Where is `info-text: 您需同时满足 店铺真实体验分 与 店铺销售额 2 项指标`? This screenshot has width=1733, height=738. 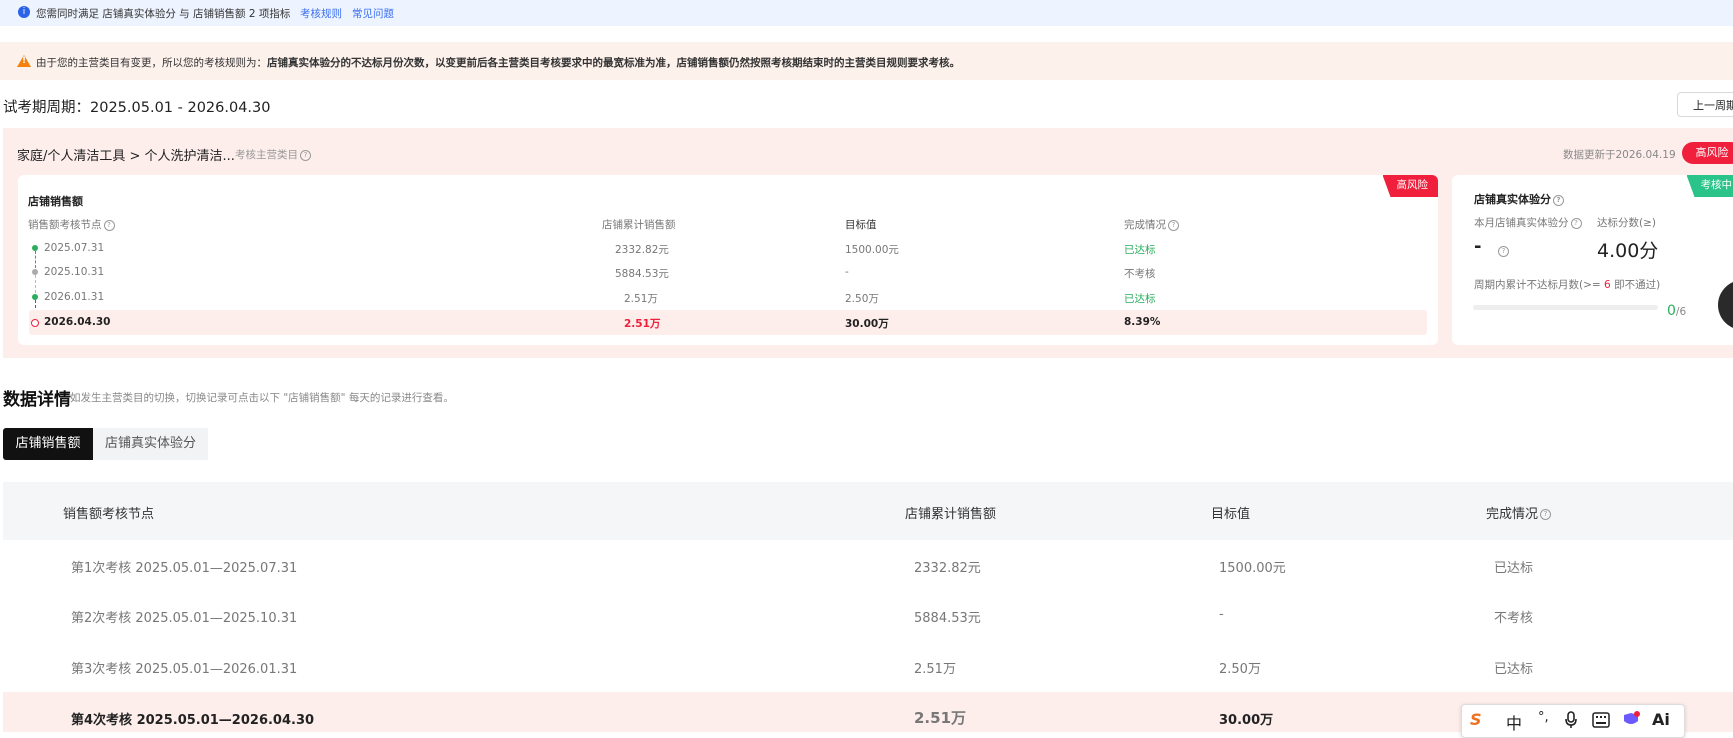
info-text: 您需同时满足 店铺真实体验分 与 店铺销售额 2 项指标 is located at coordinates (163, 13).